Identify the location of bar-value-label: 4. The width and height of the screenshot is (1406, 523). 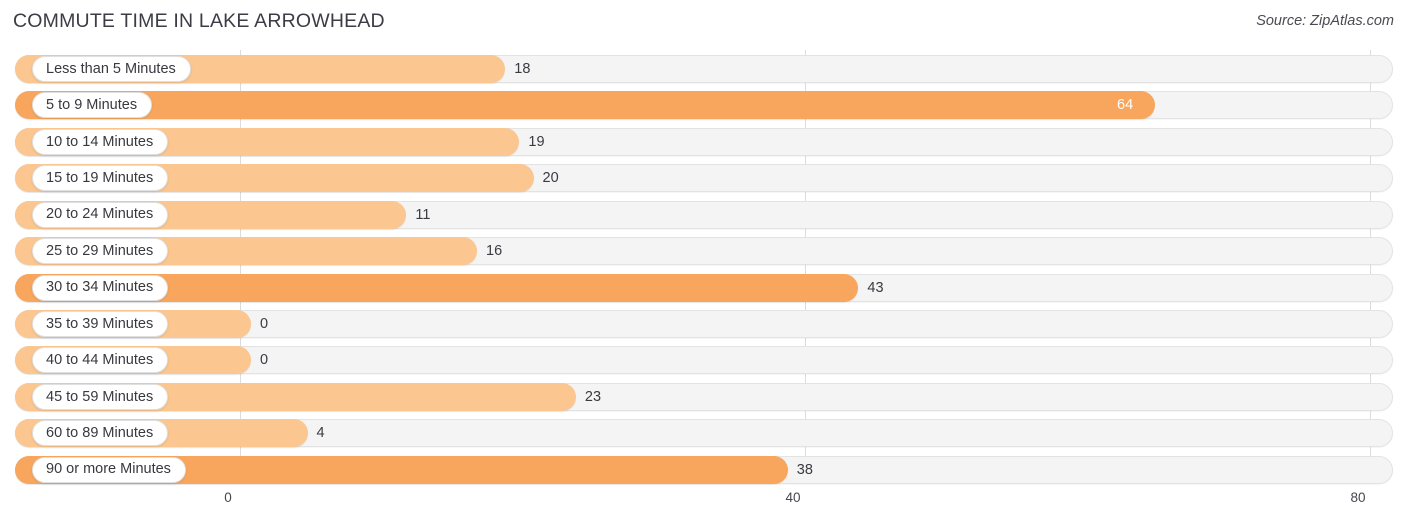
(320, 433).